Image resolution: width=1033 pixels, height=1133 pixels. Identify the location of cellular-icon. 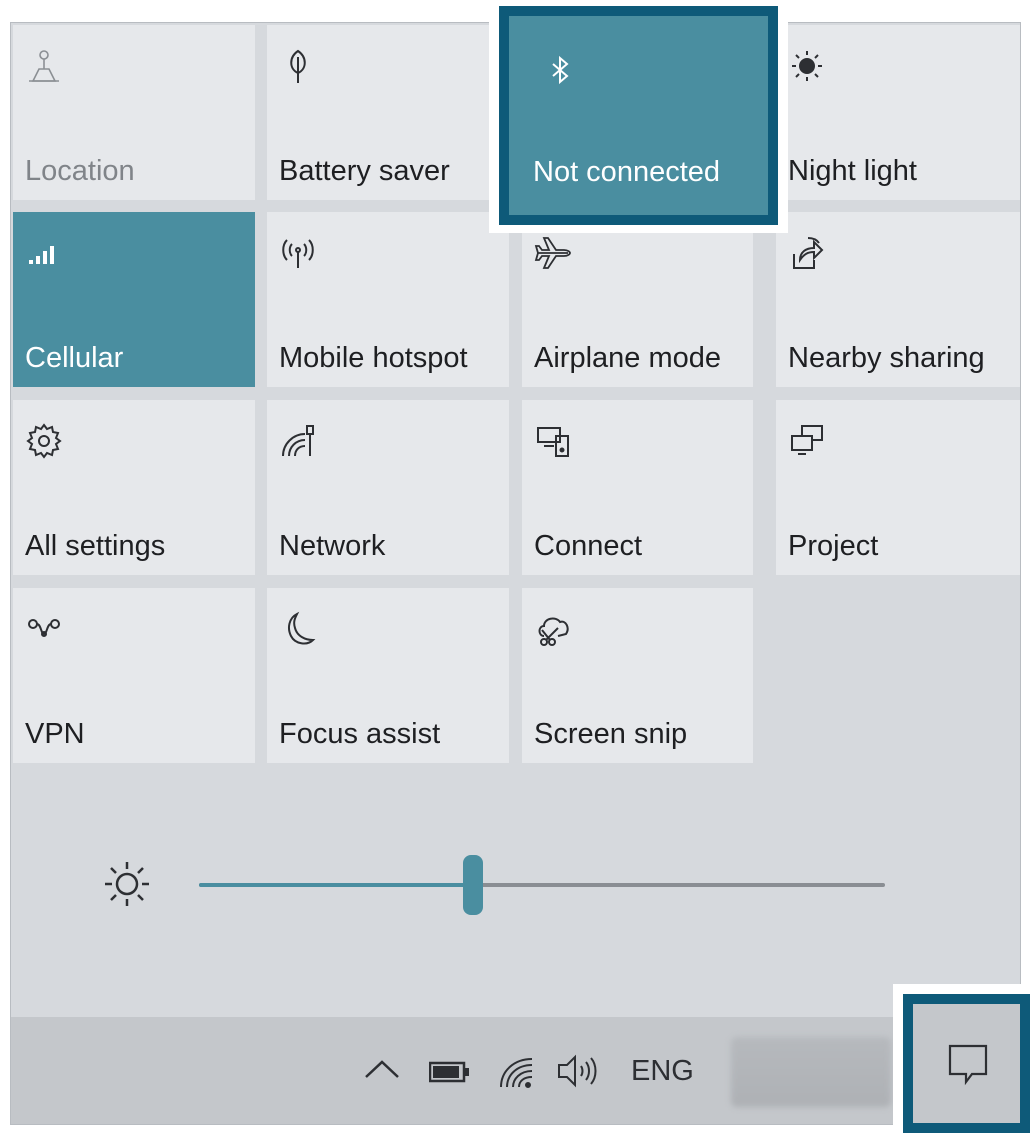
(44, 253).